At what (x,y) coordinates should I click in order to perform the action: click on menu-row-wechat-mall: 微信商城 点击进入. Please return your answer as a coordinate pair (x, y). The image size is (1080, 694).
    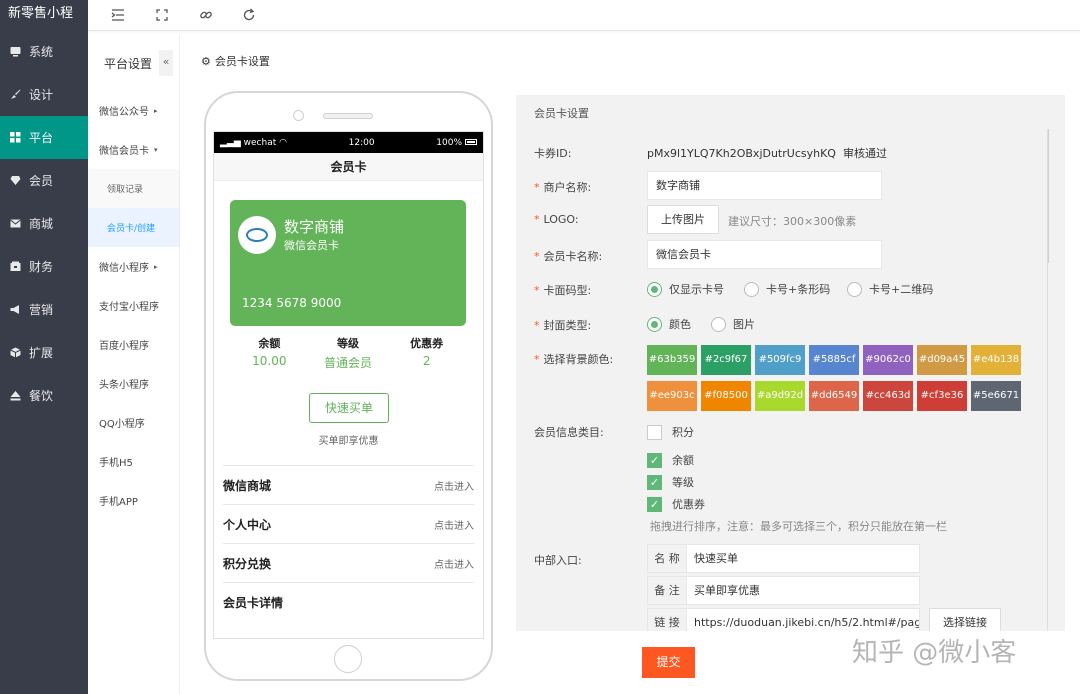
    Looking at the image, I should click on (348, 484).